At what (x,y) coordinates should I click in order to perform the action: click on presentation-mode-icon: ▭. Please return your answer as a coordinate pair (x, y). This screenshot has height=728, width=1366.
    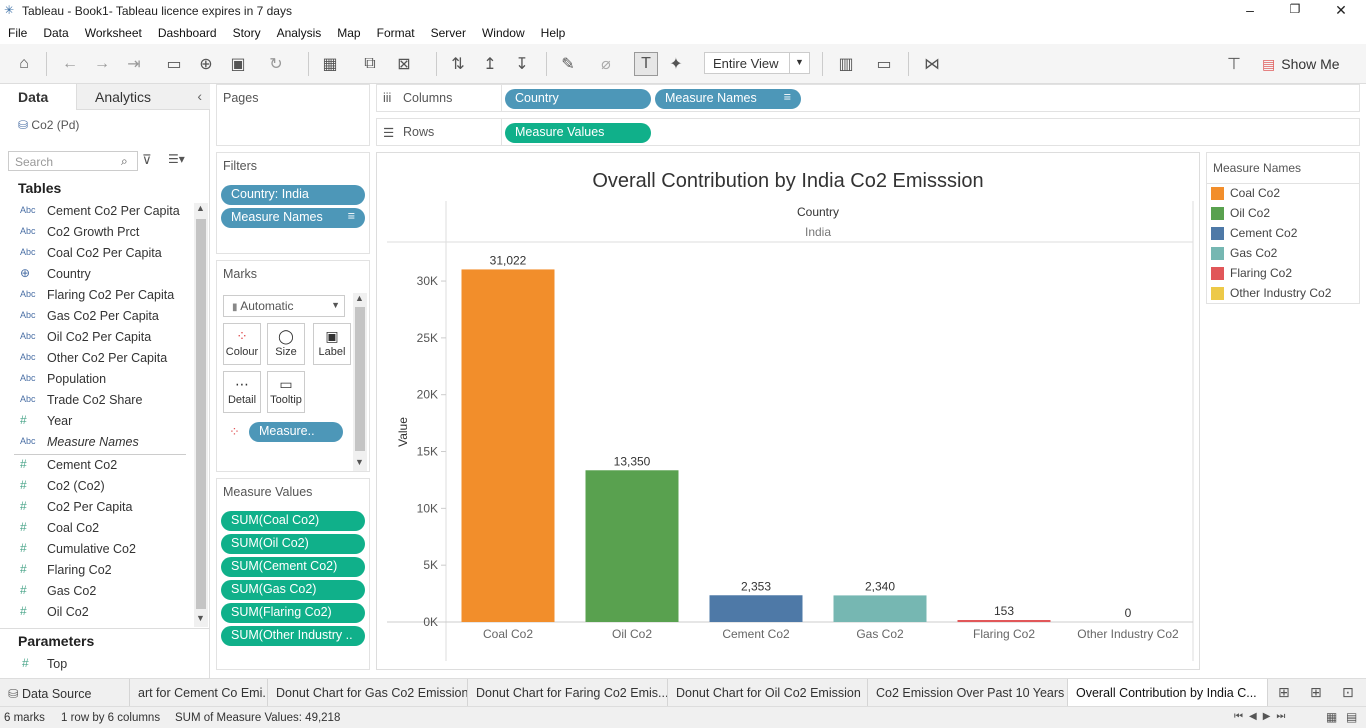
    Looking at the image, I should click on (884, 64).